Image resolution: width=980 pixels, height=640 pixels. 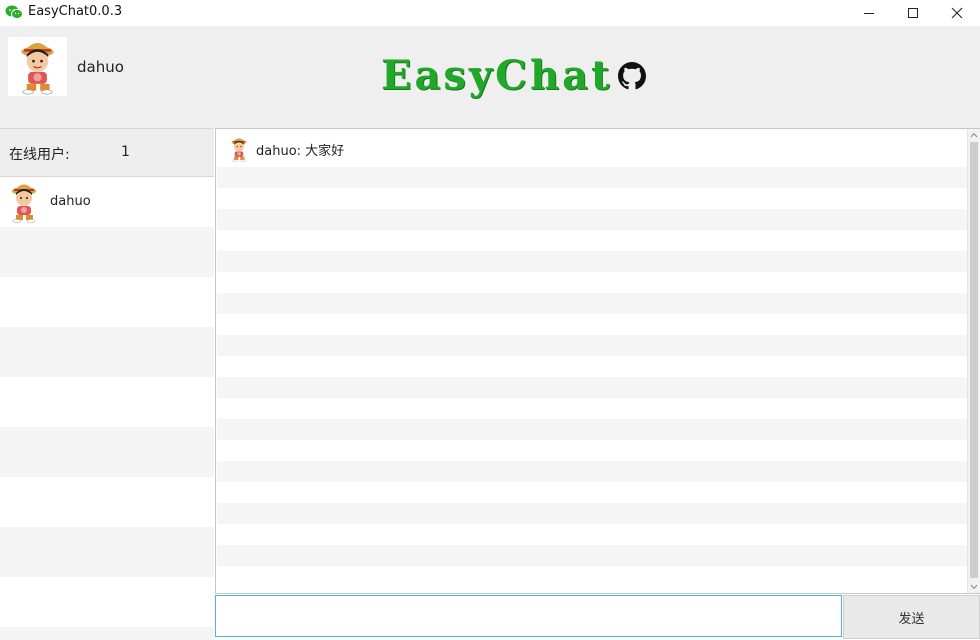 I want to click on scroll-down-button, so click(x=974, y=587).